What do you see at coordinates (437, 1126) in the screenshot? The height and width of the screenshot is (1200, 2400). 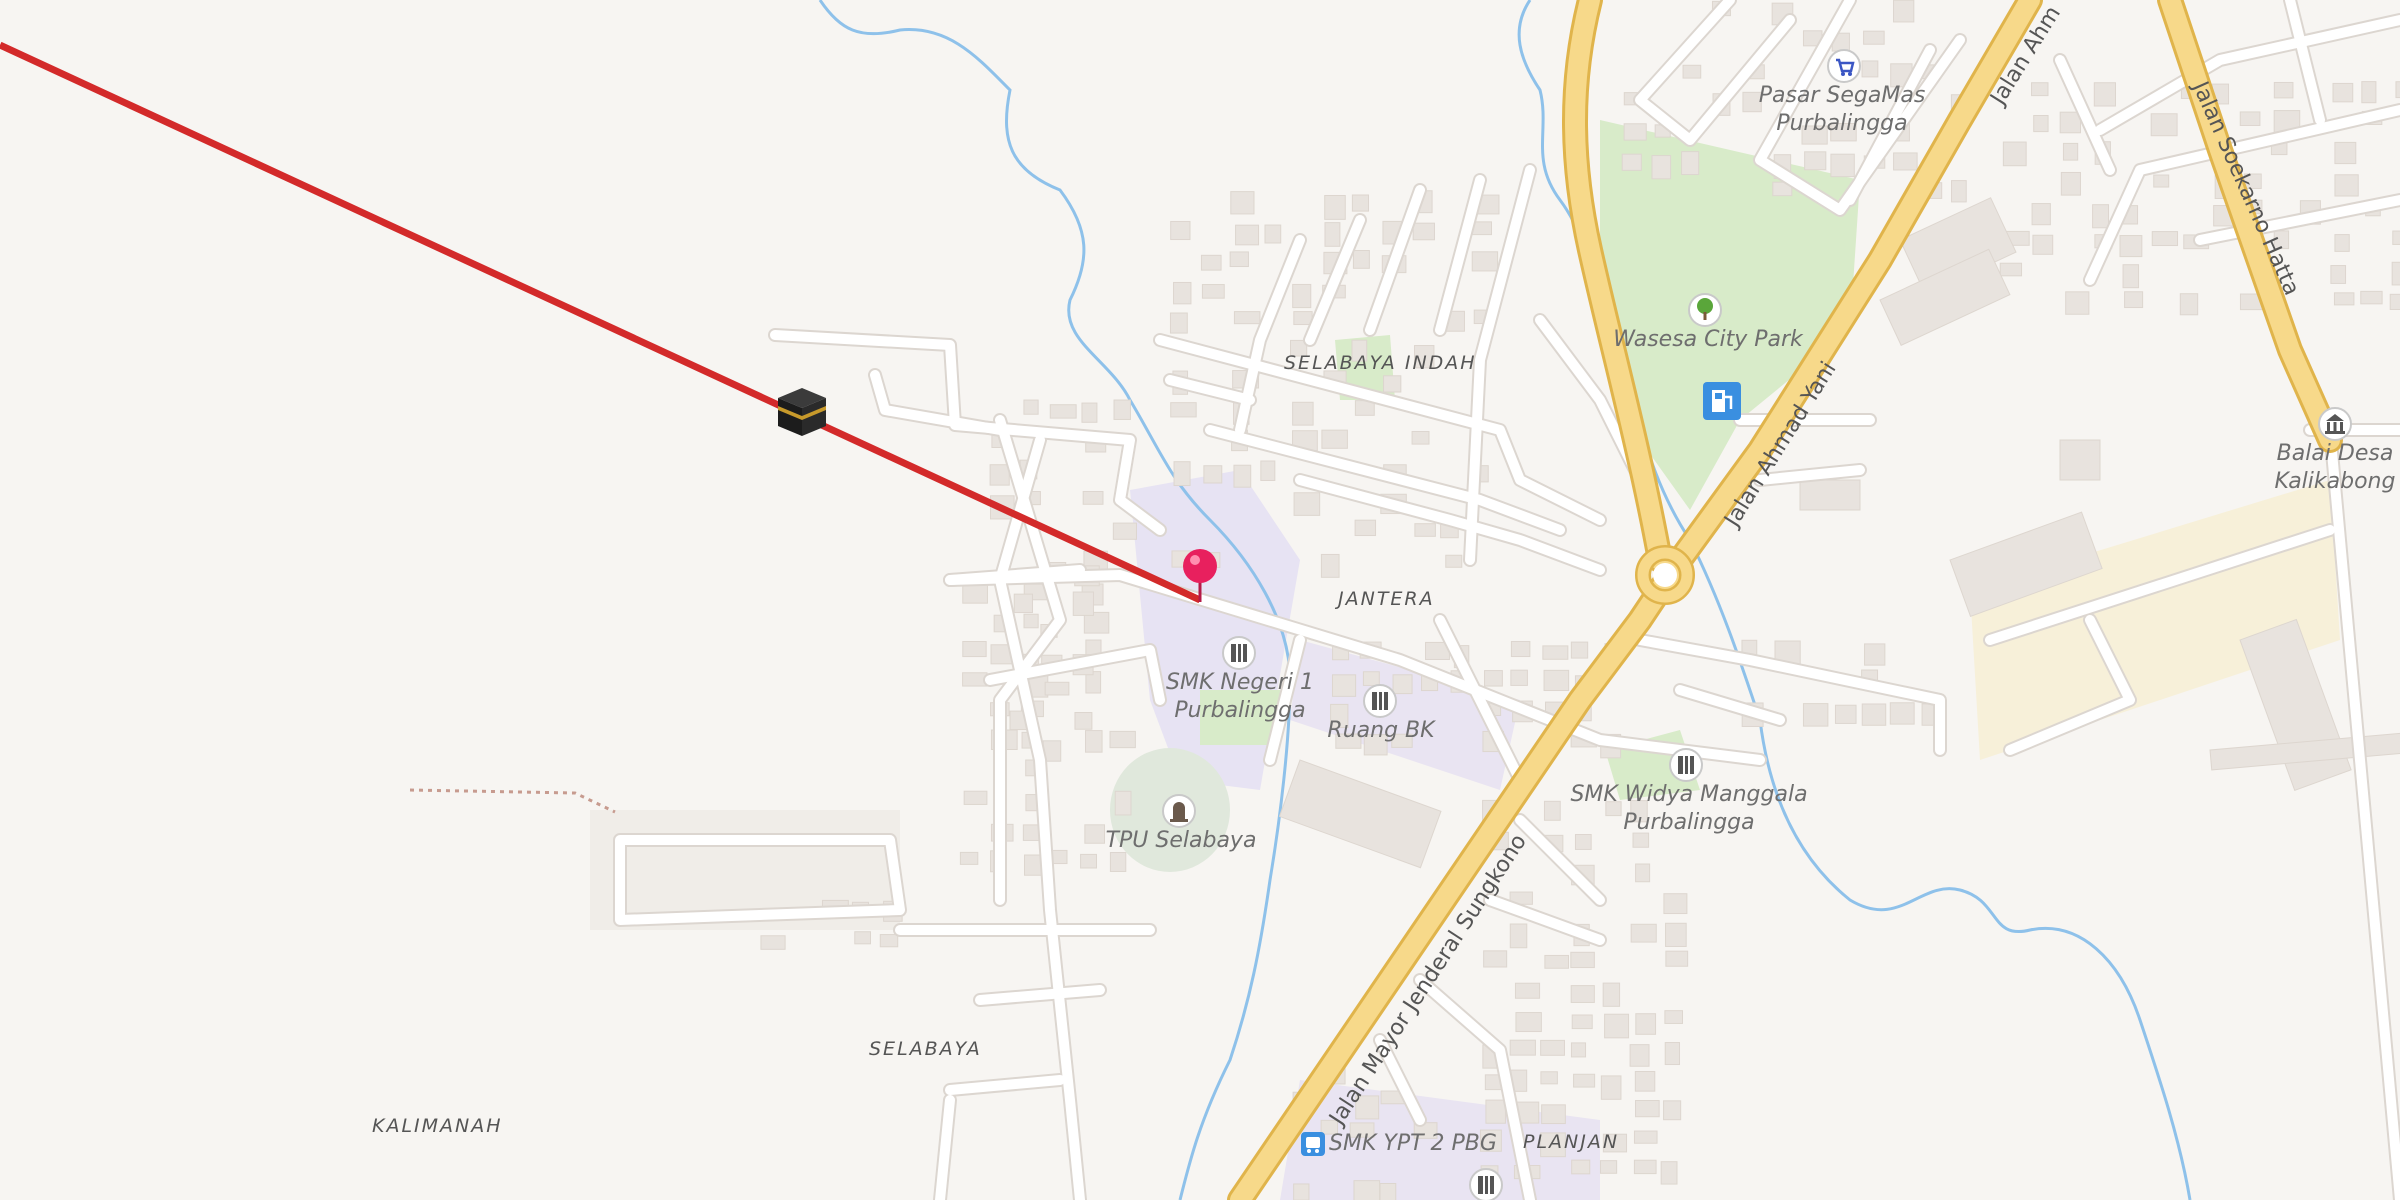 I see `area-label-kalimanah: KALIMANAH` at bounding box center [437, 1126].